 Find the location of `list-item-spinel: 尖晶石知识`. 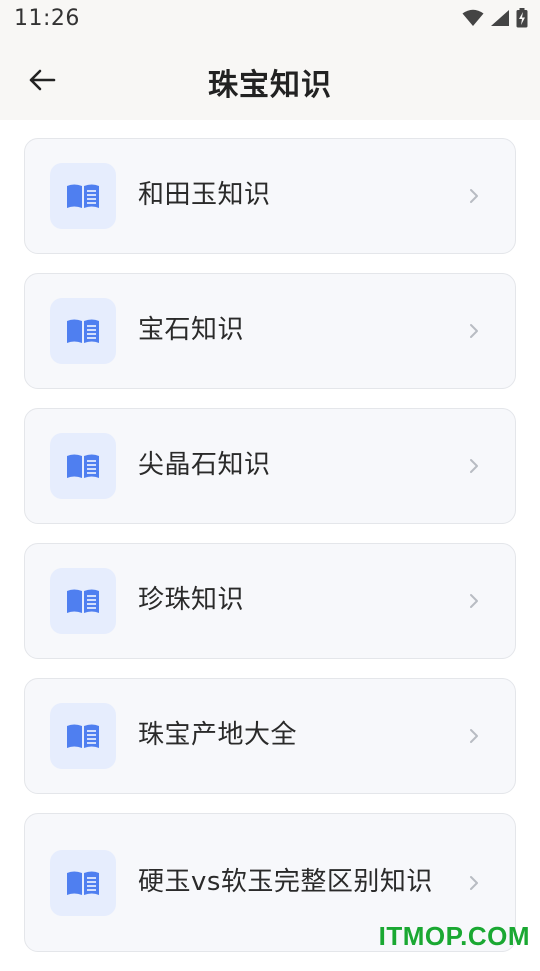

list-item-spinel: 尖晶石知识 is located at coordinates (270, 466).